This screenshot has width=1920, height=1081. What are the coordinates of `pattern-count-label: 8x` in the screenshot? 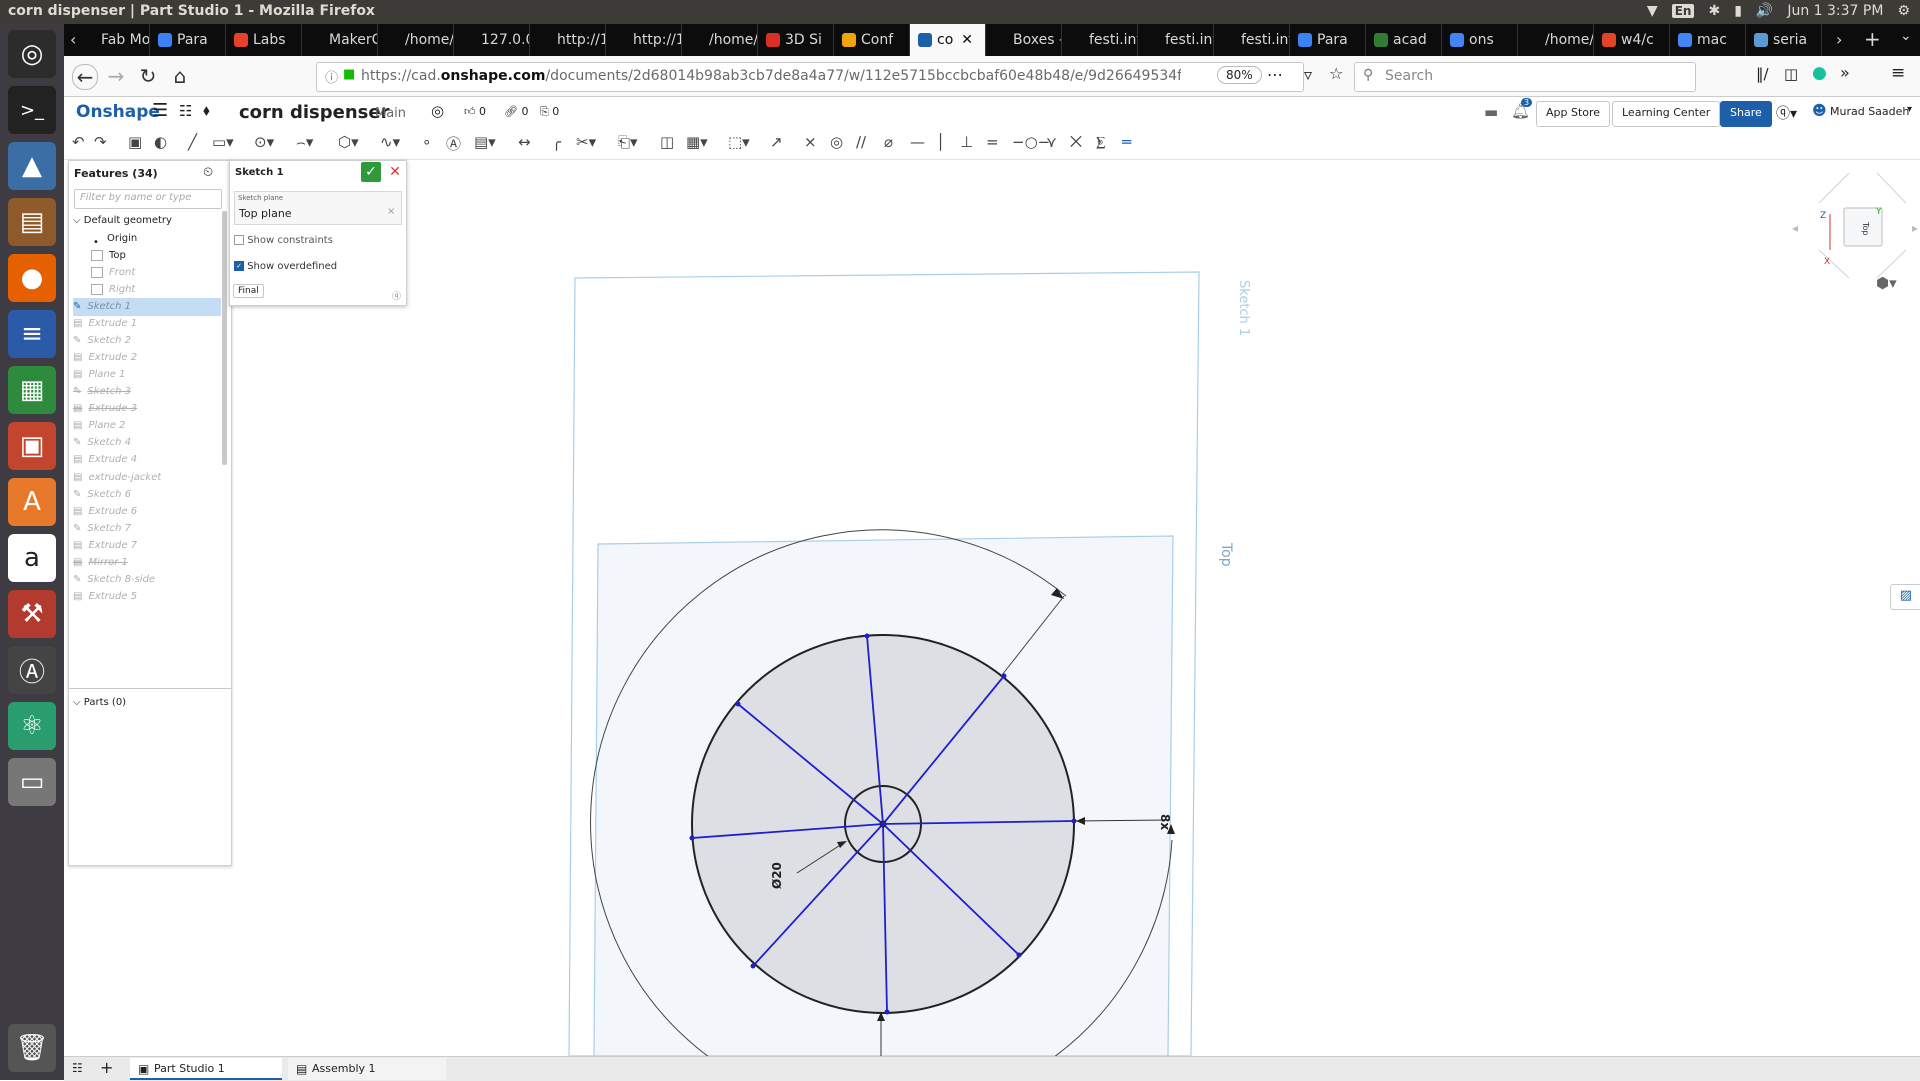 It's located at (1165, 822).